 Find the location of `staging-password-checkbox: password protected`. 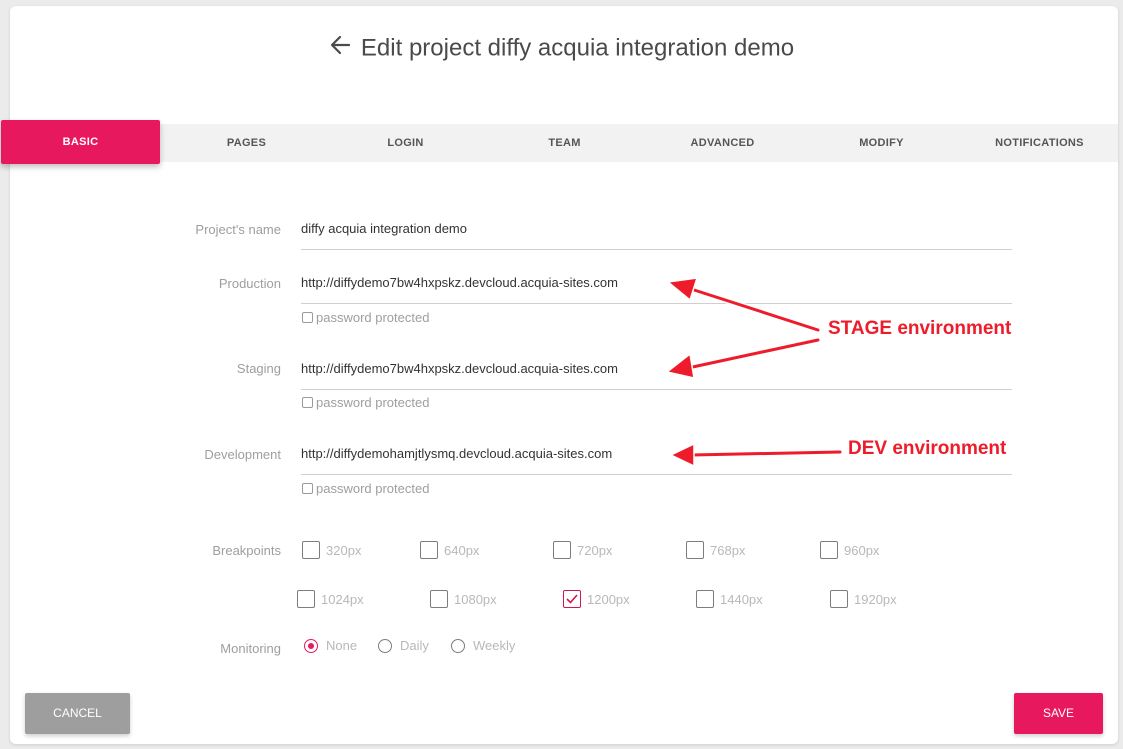

staging-password-checkbox: password protected is located at coordinates (365, 402).